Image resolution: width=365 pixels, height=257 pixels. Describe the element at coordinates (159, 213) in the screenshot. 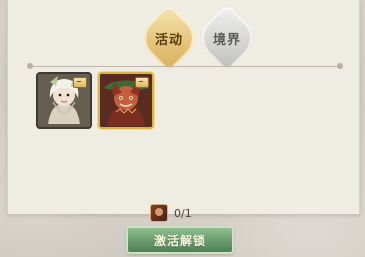

I see `portrait-token-icon` at that location.